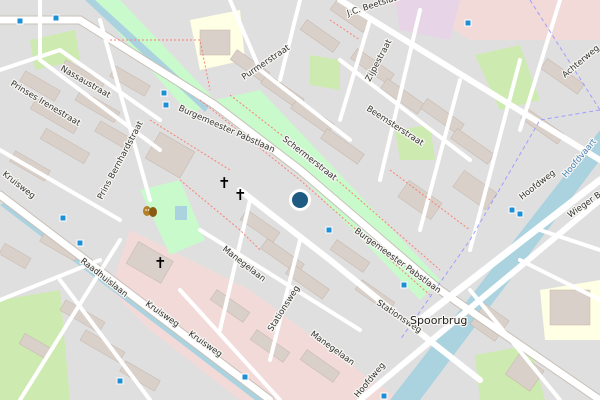 This screenshot has height=400, width=600. I want to click on location-marker-dot, so click(300, 200).